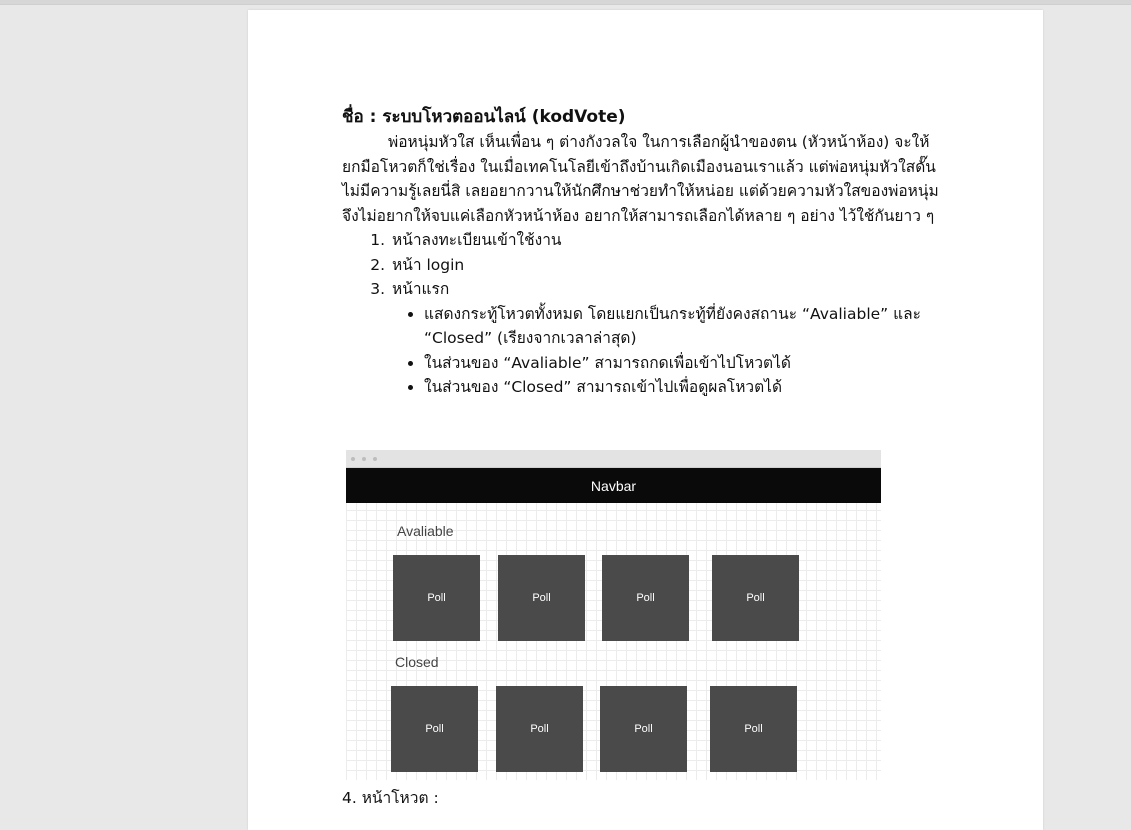 The height and width of the screenshot is (830, 1131). What do you see at coordinates (484, 117) in the screenshot?
I see `doc-title: ชื่อ : ระบบโหวตออนไลน์ (kodVote)` at bounding box center [484, 117].